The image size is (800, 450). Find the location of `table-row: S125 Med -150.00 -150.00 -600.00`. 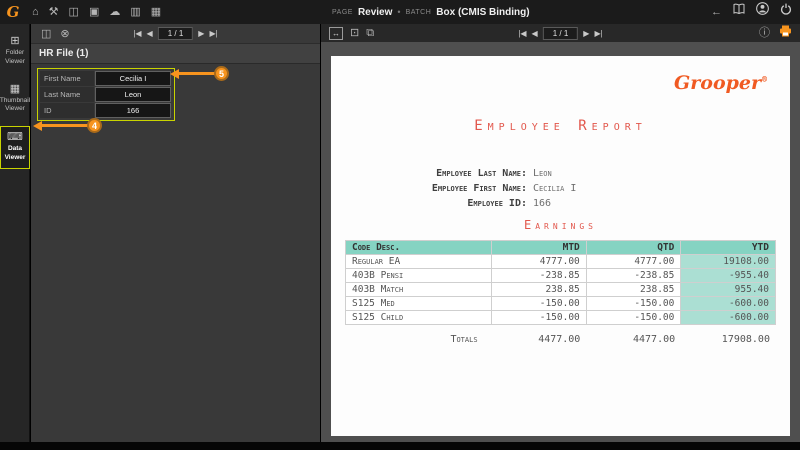

table-row: S125 Med -150.00 -150.00 -600.00 is located at coordinates (560, 303).